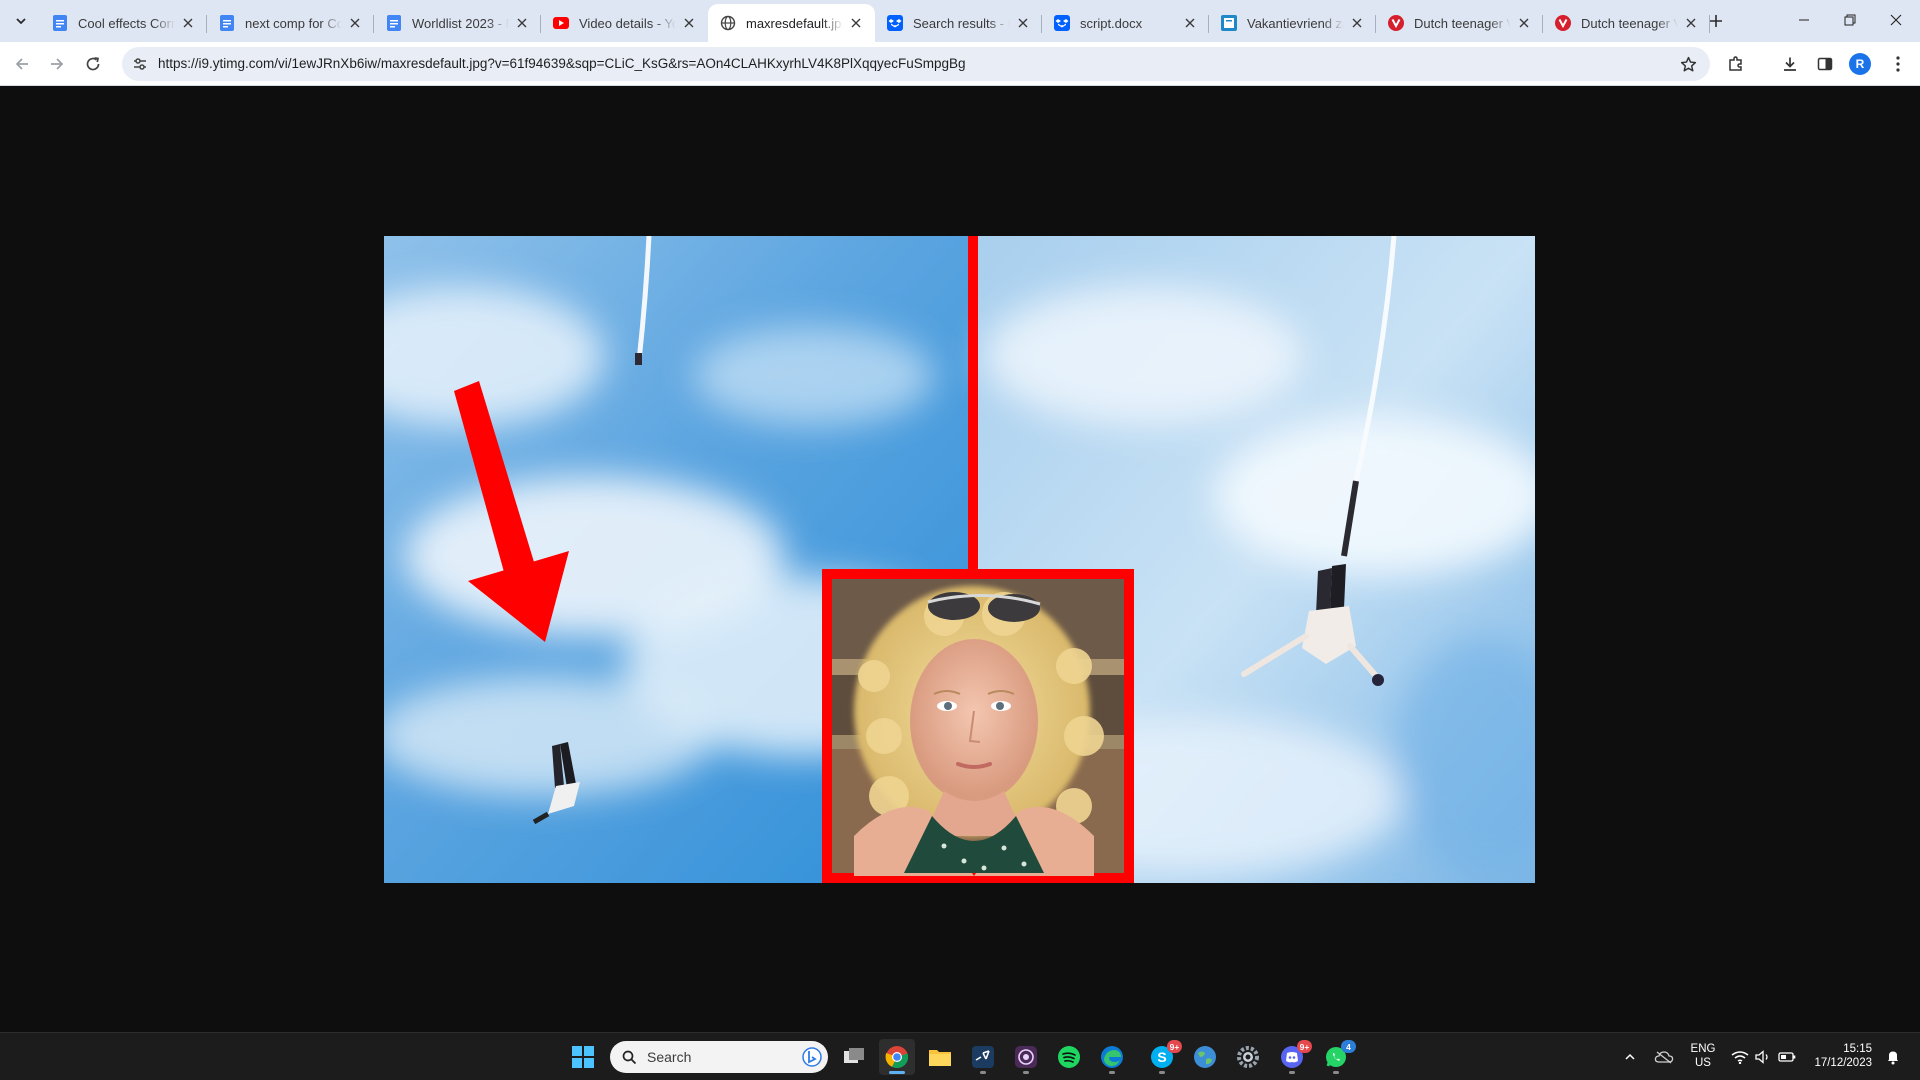  What do you see at coordinates (583, 1057) in the screenshot?
I see `start-button` at bounding box center [583, 1057].